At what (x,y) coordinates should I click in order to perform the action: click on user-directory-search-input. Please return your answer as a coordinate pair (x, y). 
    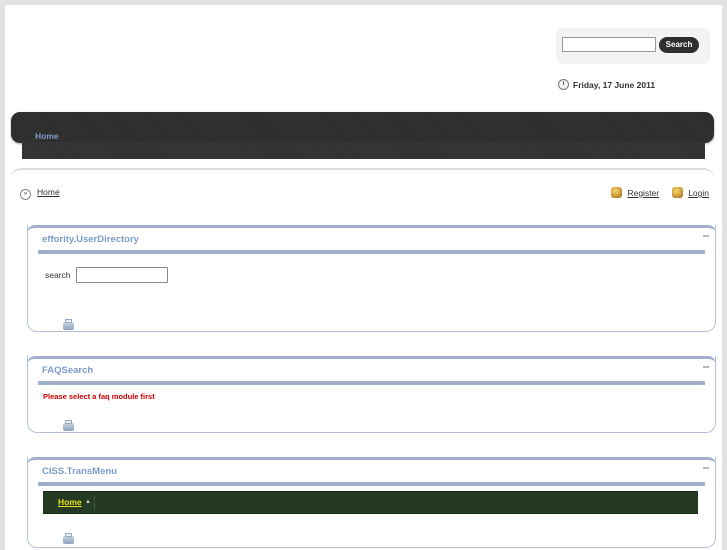
    Looking at the image, I should click on (122, 275).